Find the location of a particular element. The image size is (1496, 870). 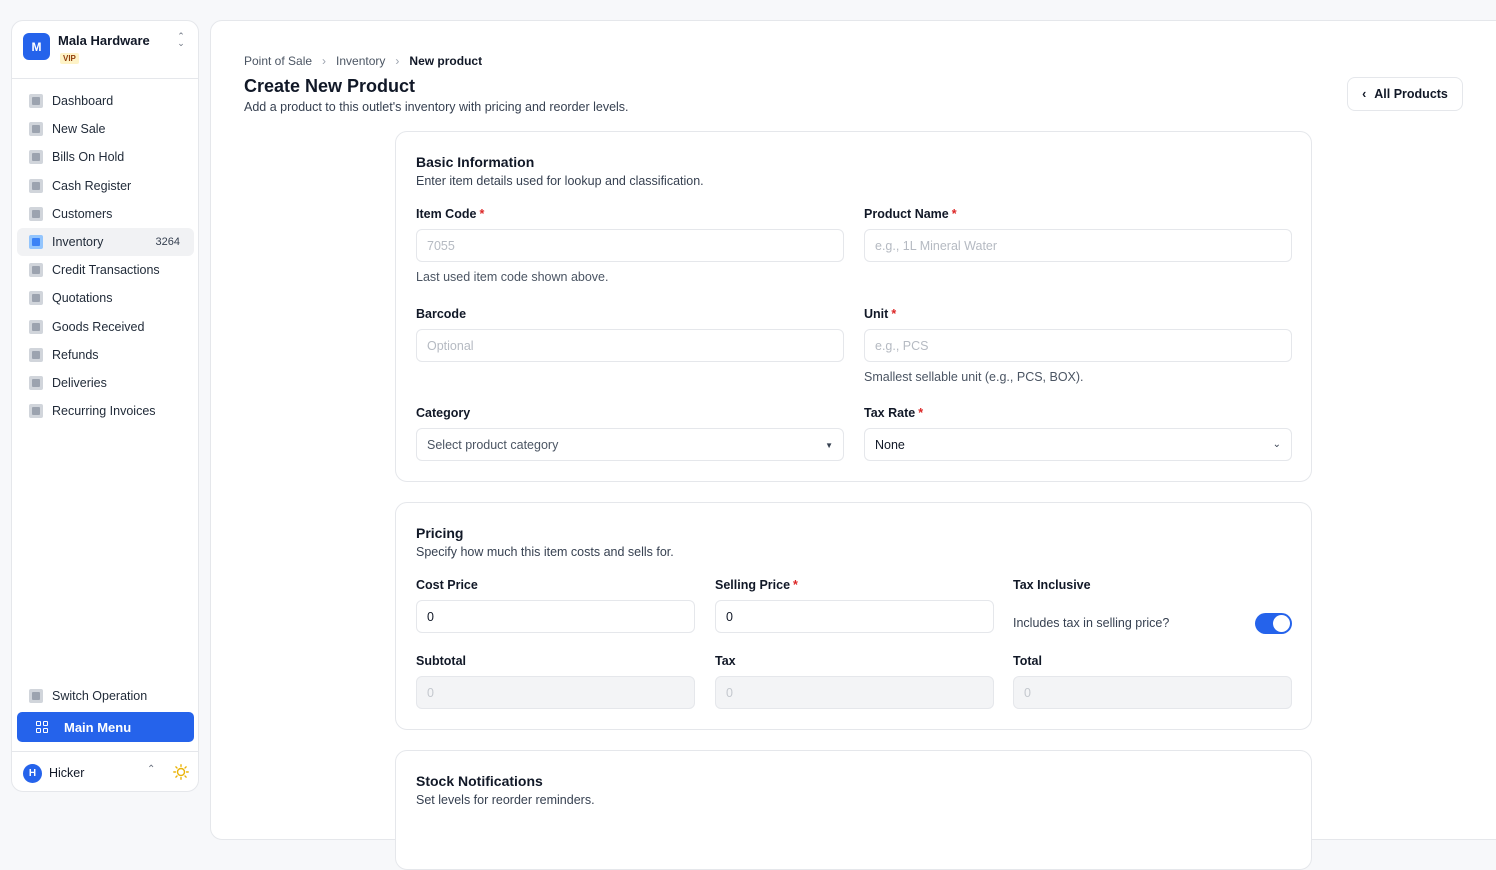

sidebar-item-cash-register: Cash Register is located at coordinates (105, 186).